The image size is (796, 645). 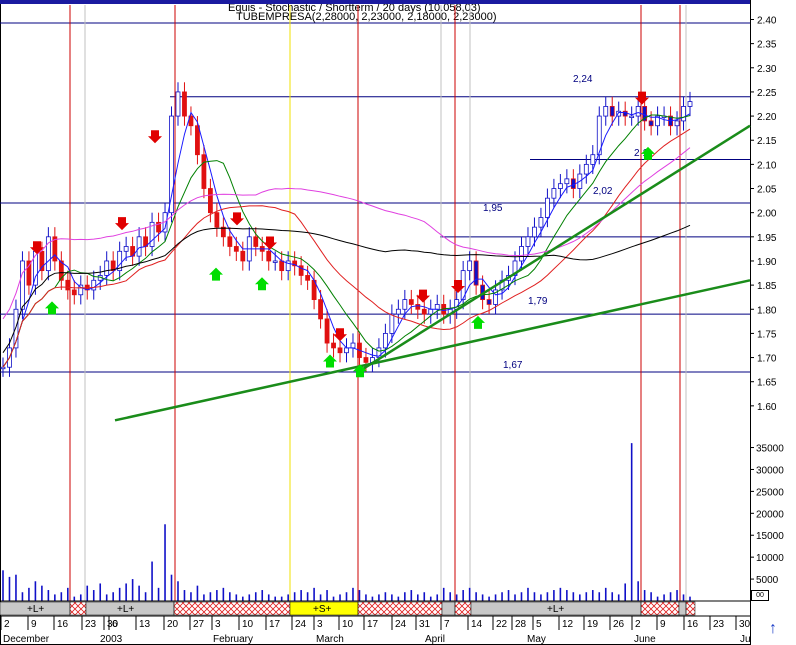 I want to click on x-month-label: April, so click(x=435, y=639).